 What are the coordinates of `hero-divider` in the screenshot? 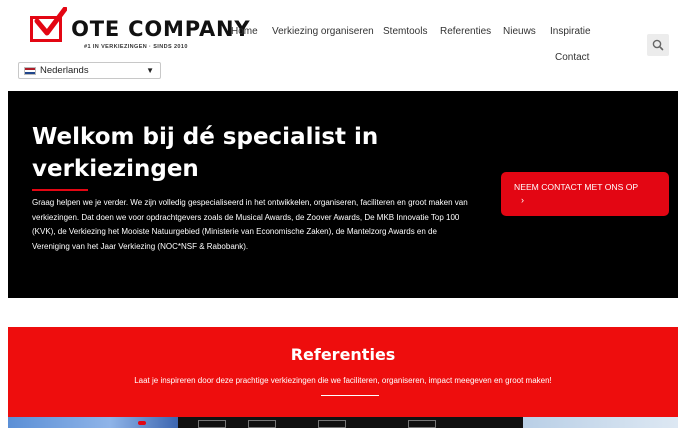 It's located at (60, 190).